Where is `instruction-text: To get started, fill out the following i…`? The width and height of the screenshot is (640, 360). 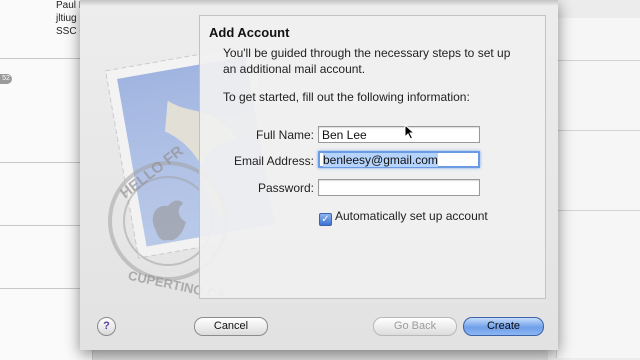 instruction-text: To get started, fill out the following i… is located at coordinates (346, 97).